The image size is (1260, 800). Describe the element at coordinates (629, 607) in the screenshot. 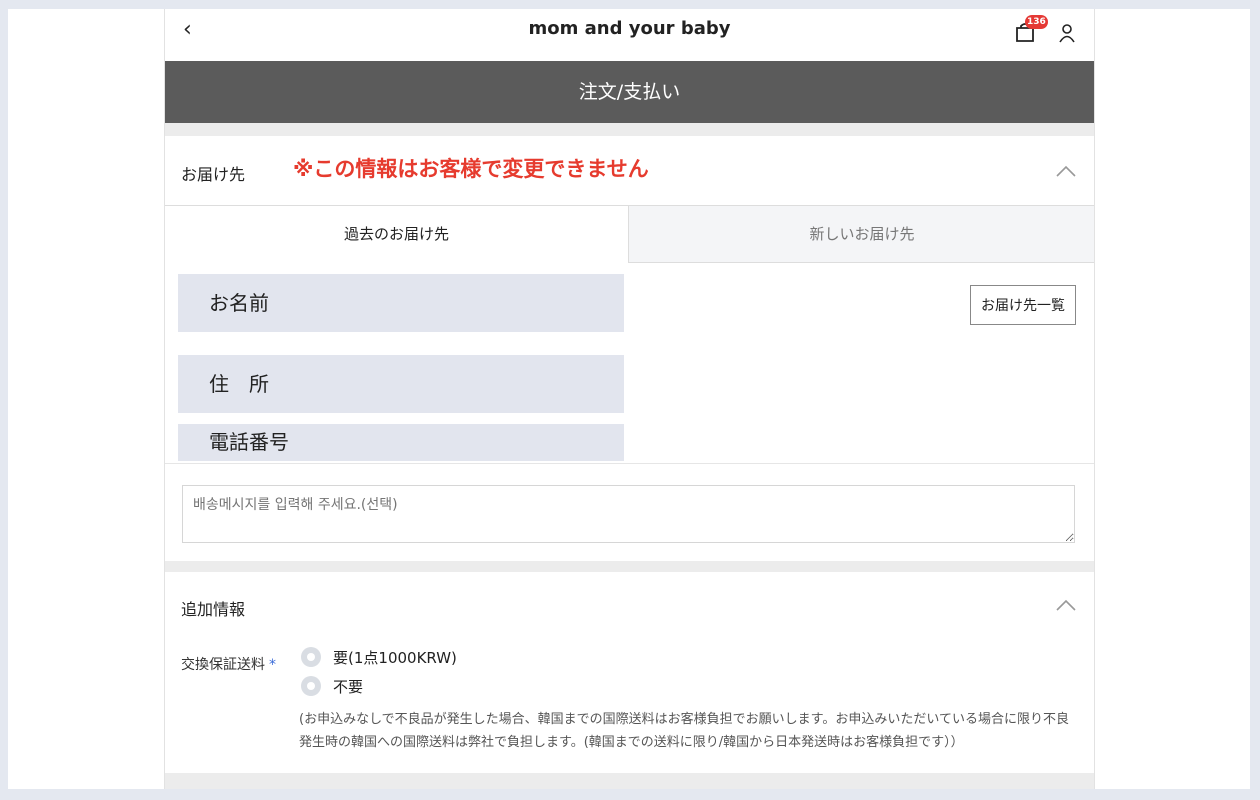

I see `additional-section-header: 追加情報` at that location.